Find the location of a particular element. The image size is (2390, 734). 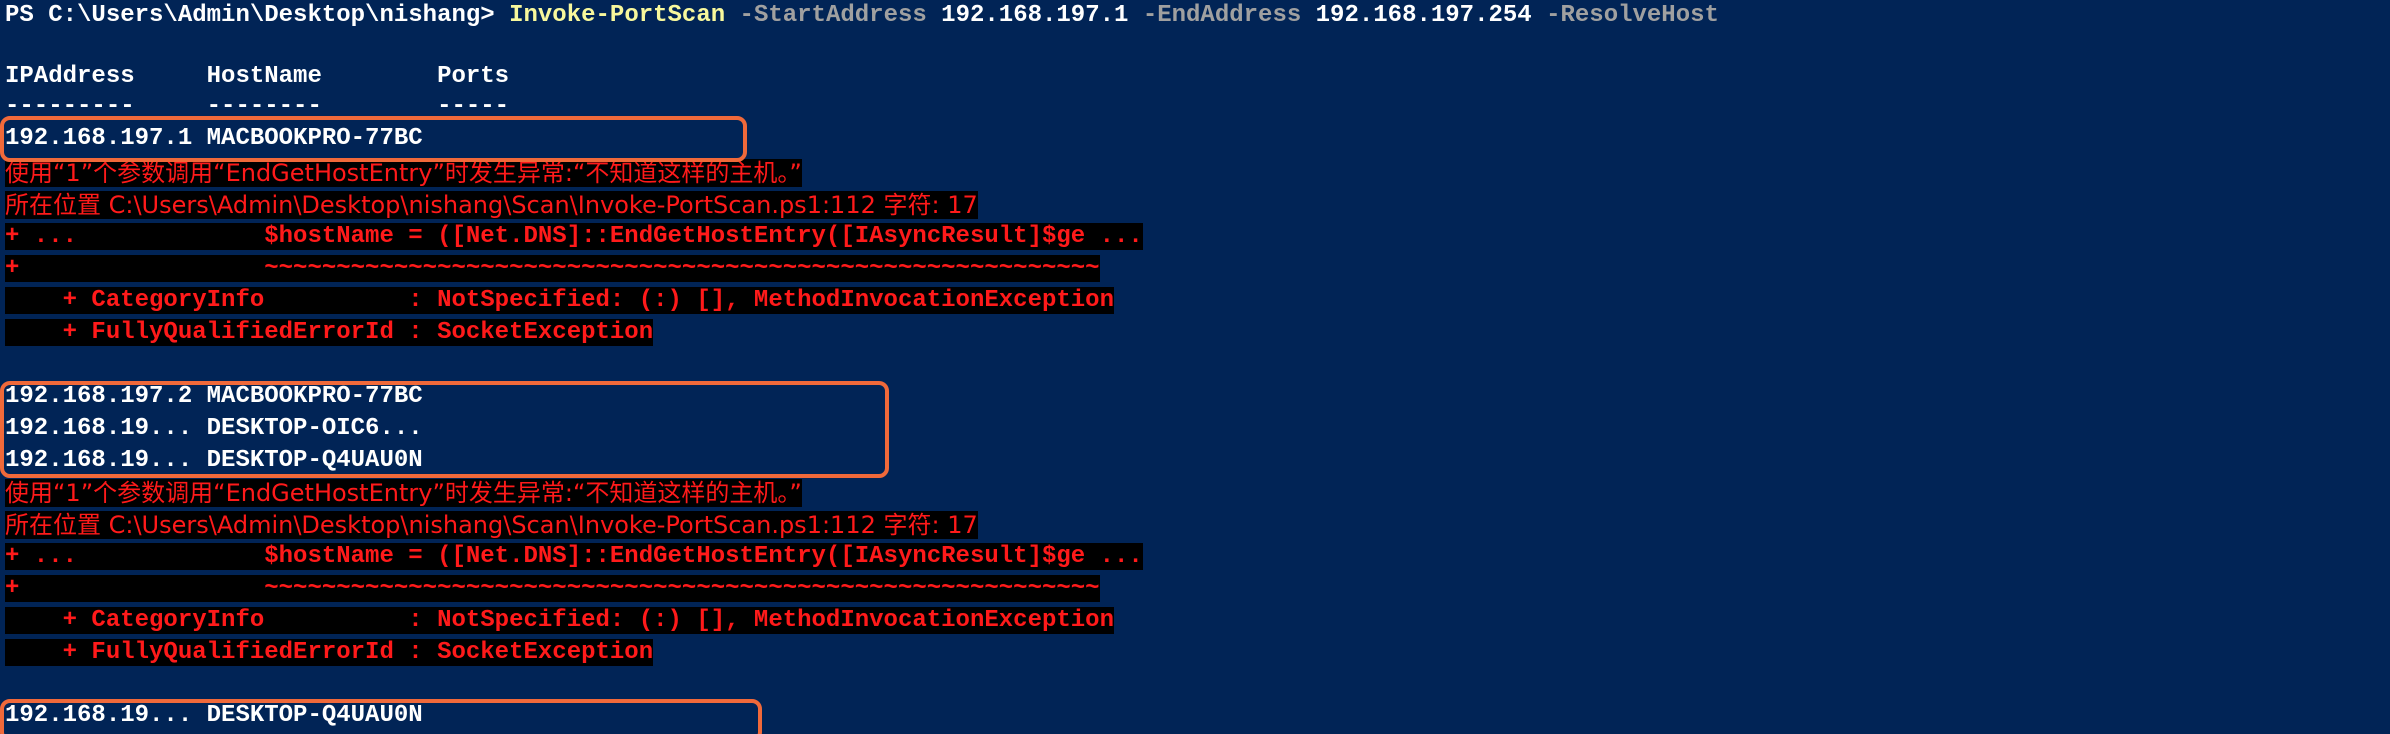

prompt-path: PS C:\Users\Admin\Desktop\nishang> is located at coordinates (257, 15).